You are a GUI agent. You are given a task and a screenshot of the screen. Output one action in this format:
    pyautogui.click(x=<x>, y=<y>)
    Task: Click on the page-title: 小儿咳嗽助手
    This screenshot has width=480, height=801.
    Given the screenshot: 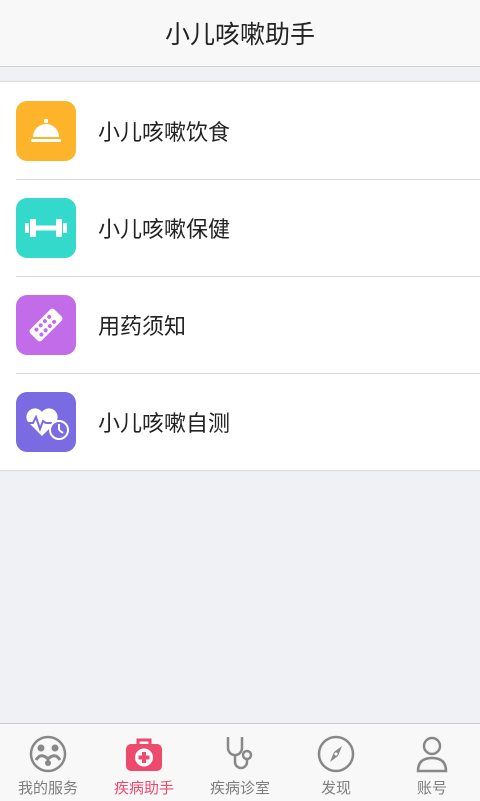 What is the action you would take?
    pyautogui.click(x=239, y=34)
    